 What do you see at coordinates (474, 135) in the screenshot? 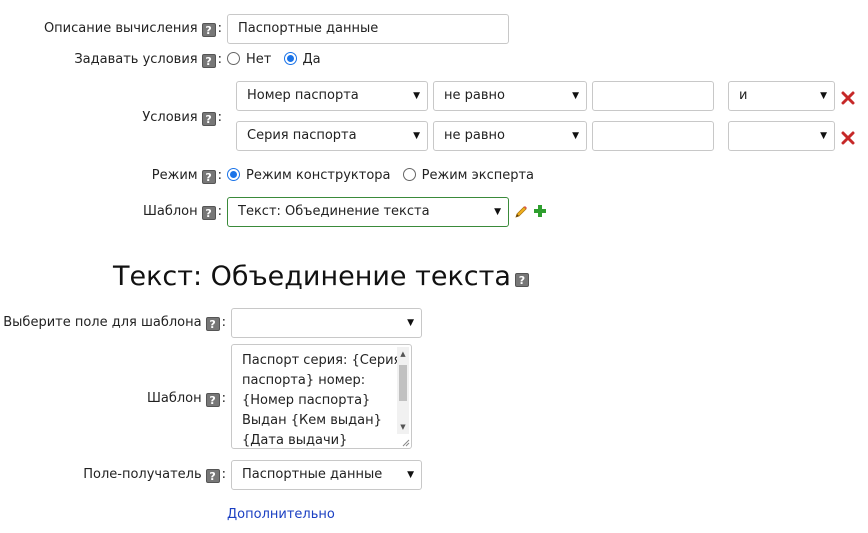
I see `condition-2-operator-value: не равно` at bounding box center [474, 135].